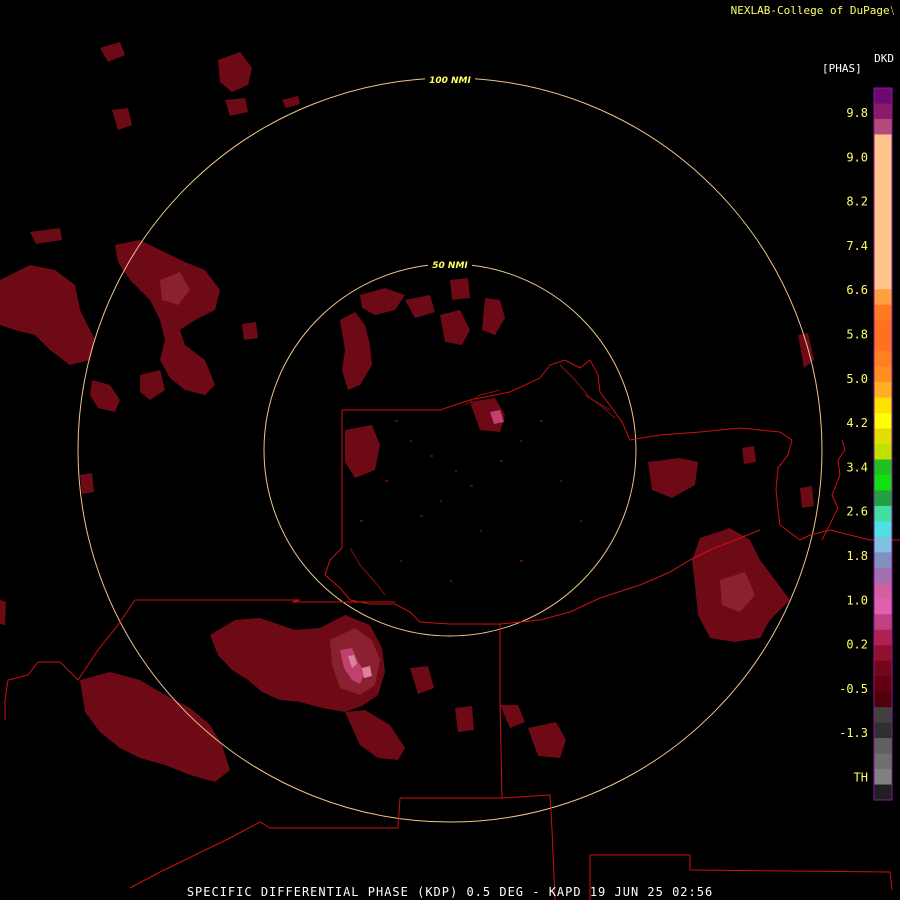  I want to click on legend-tick-label: 9.0, so click(857, 157).